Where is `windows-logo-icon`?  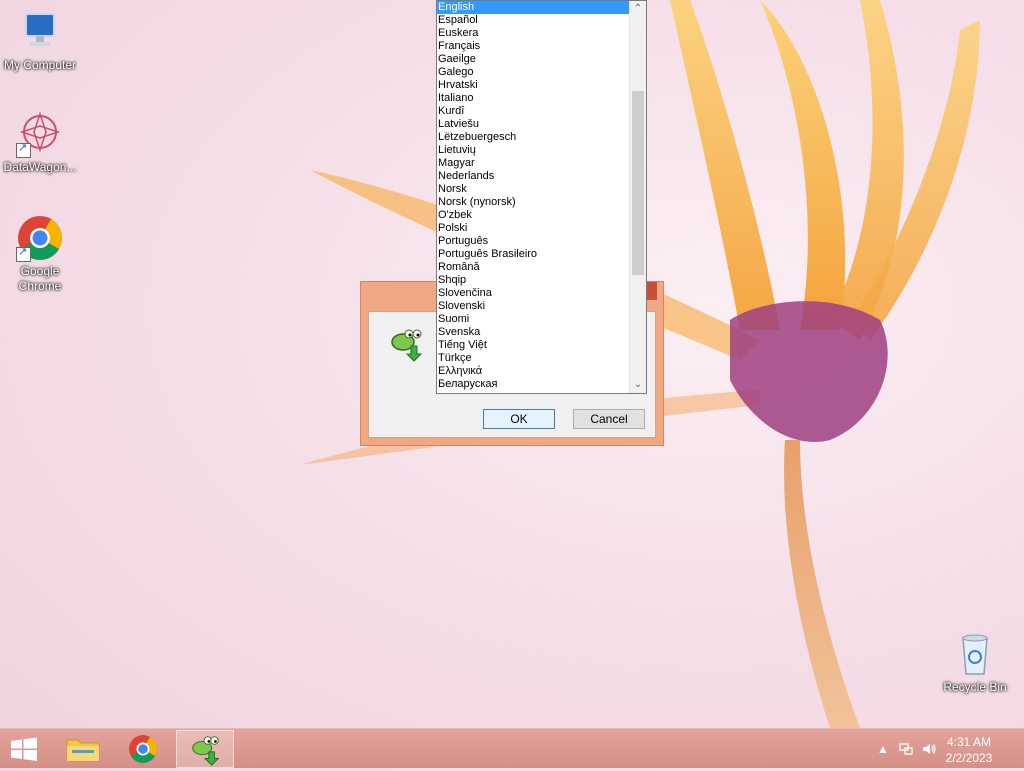
windows-logo-icon is located at coordinates (24, 749).